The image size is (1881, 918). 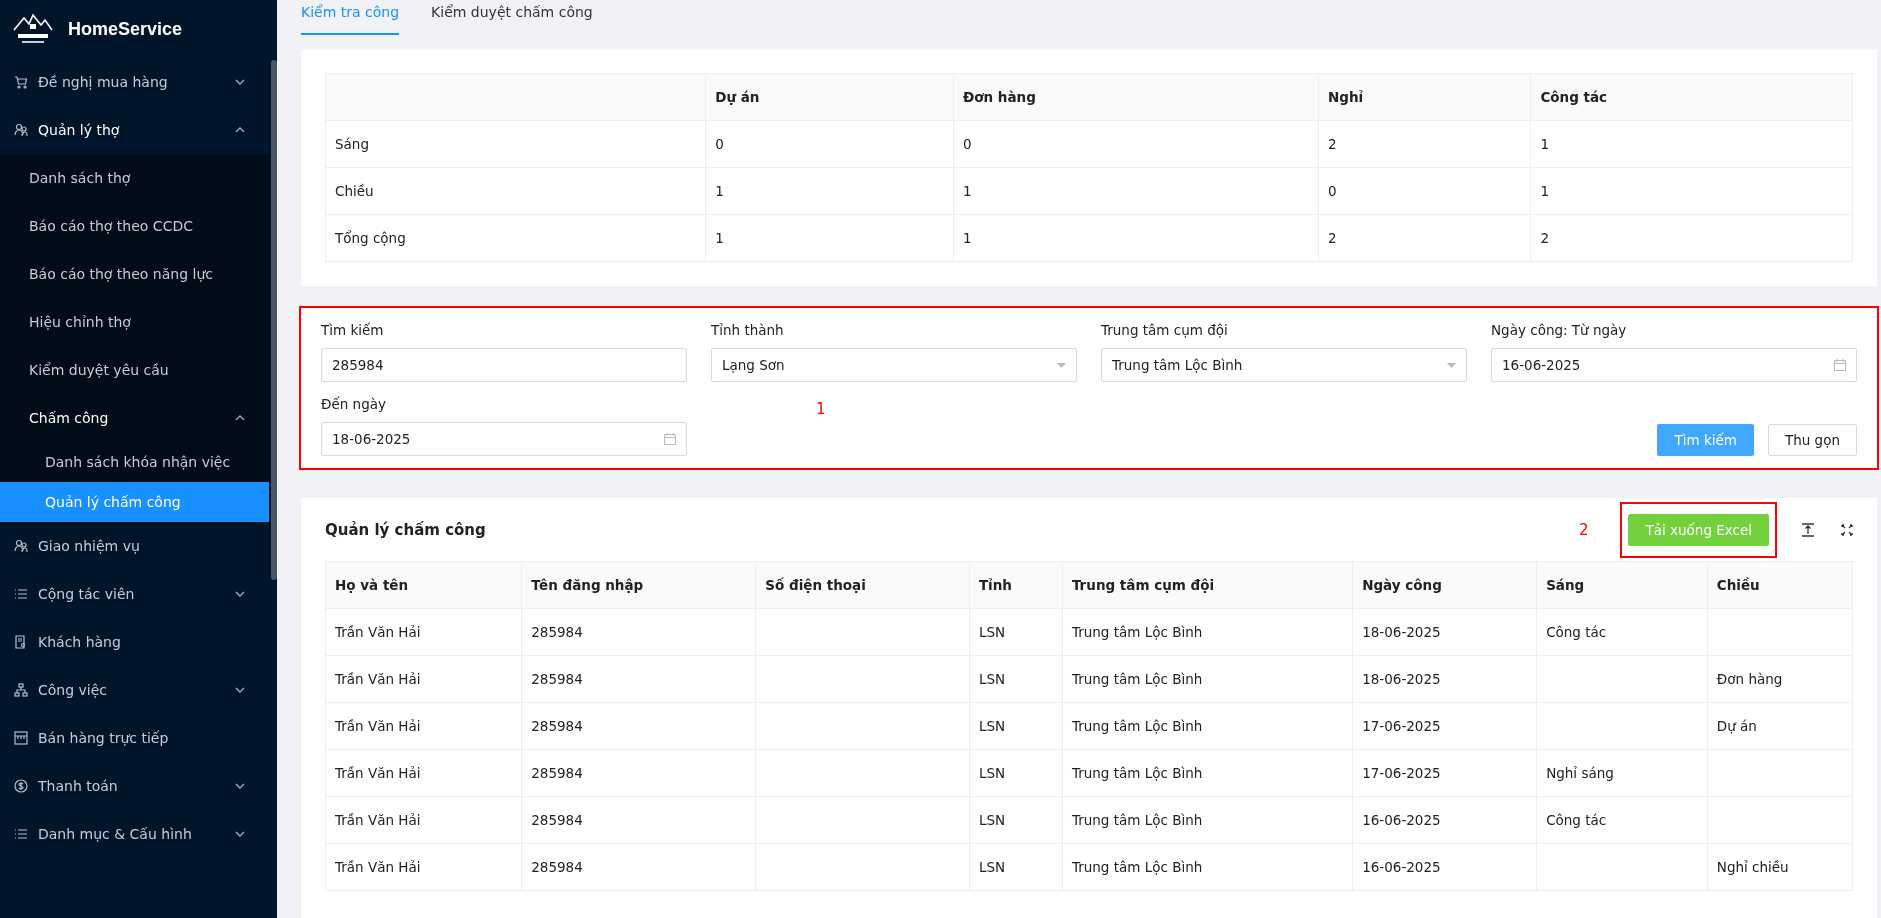 I want to click on fullscreen-icon, so click(x=1847, y=529).